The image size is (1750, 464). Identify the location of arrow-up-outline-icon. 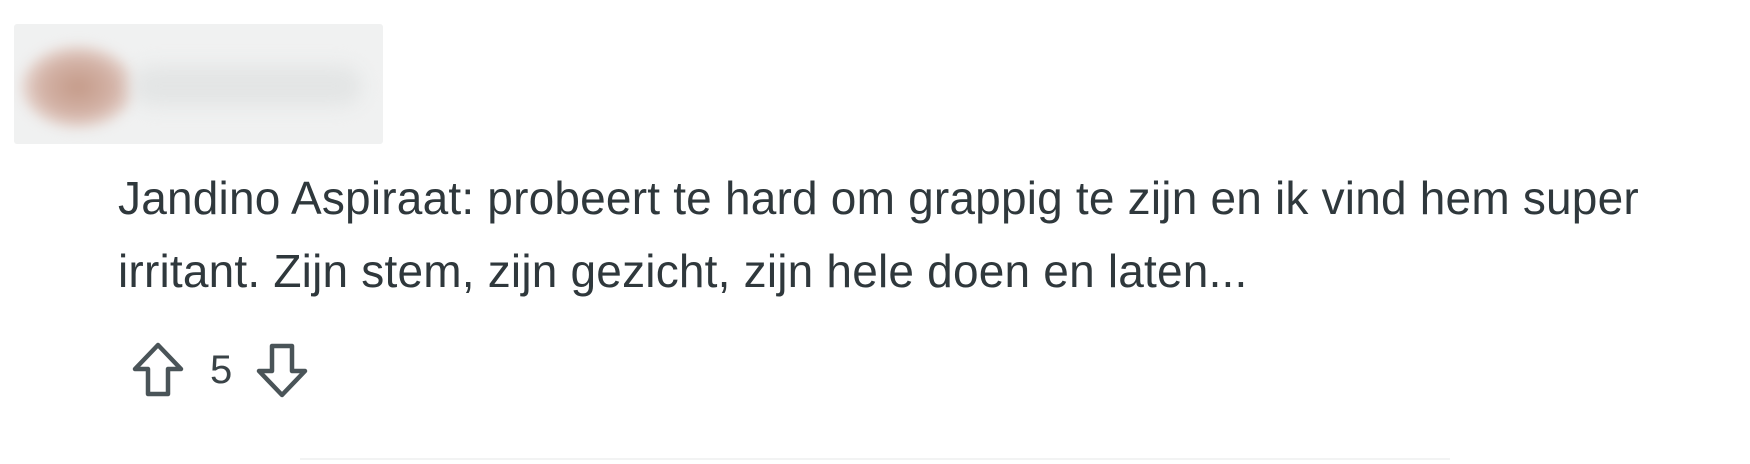
(158, 369).